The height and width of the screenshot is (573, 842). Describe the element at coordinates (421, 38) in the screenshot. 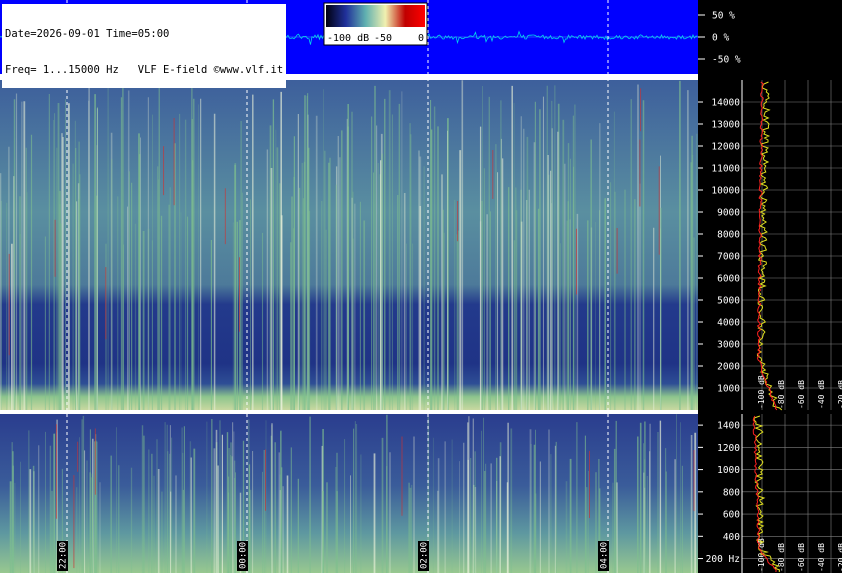

I see `colorbar-label-max: 0` at that location.